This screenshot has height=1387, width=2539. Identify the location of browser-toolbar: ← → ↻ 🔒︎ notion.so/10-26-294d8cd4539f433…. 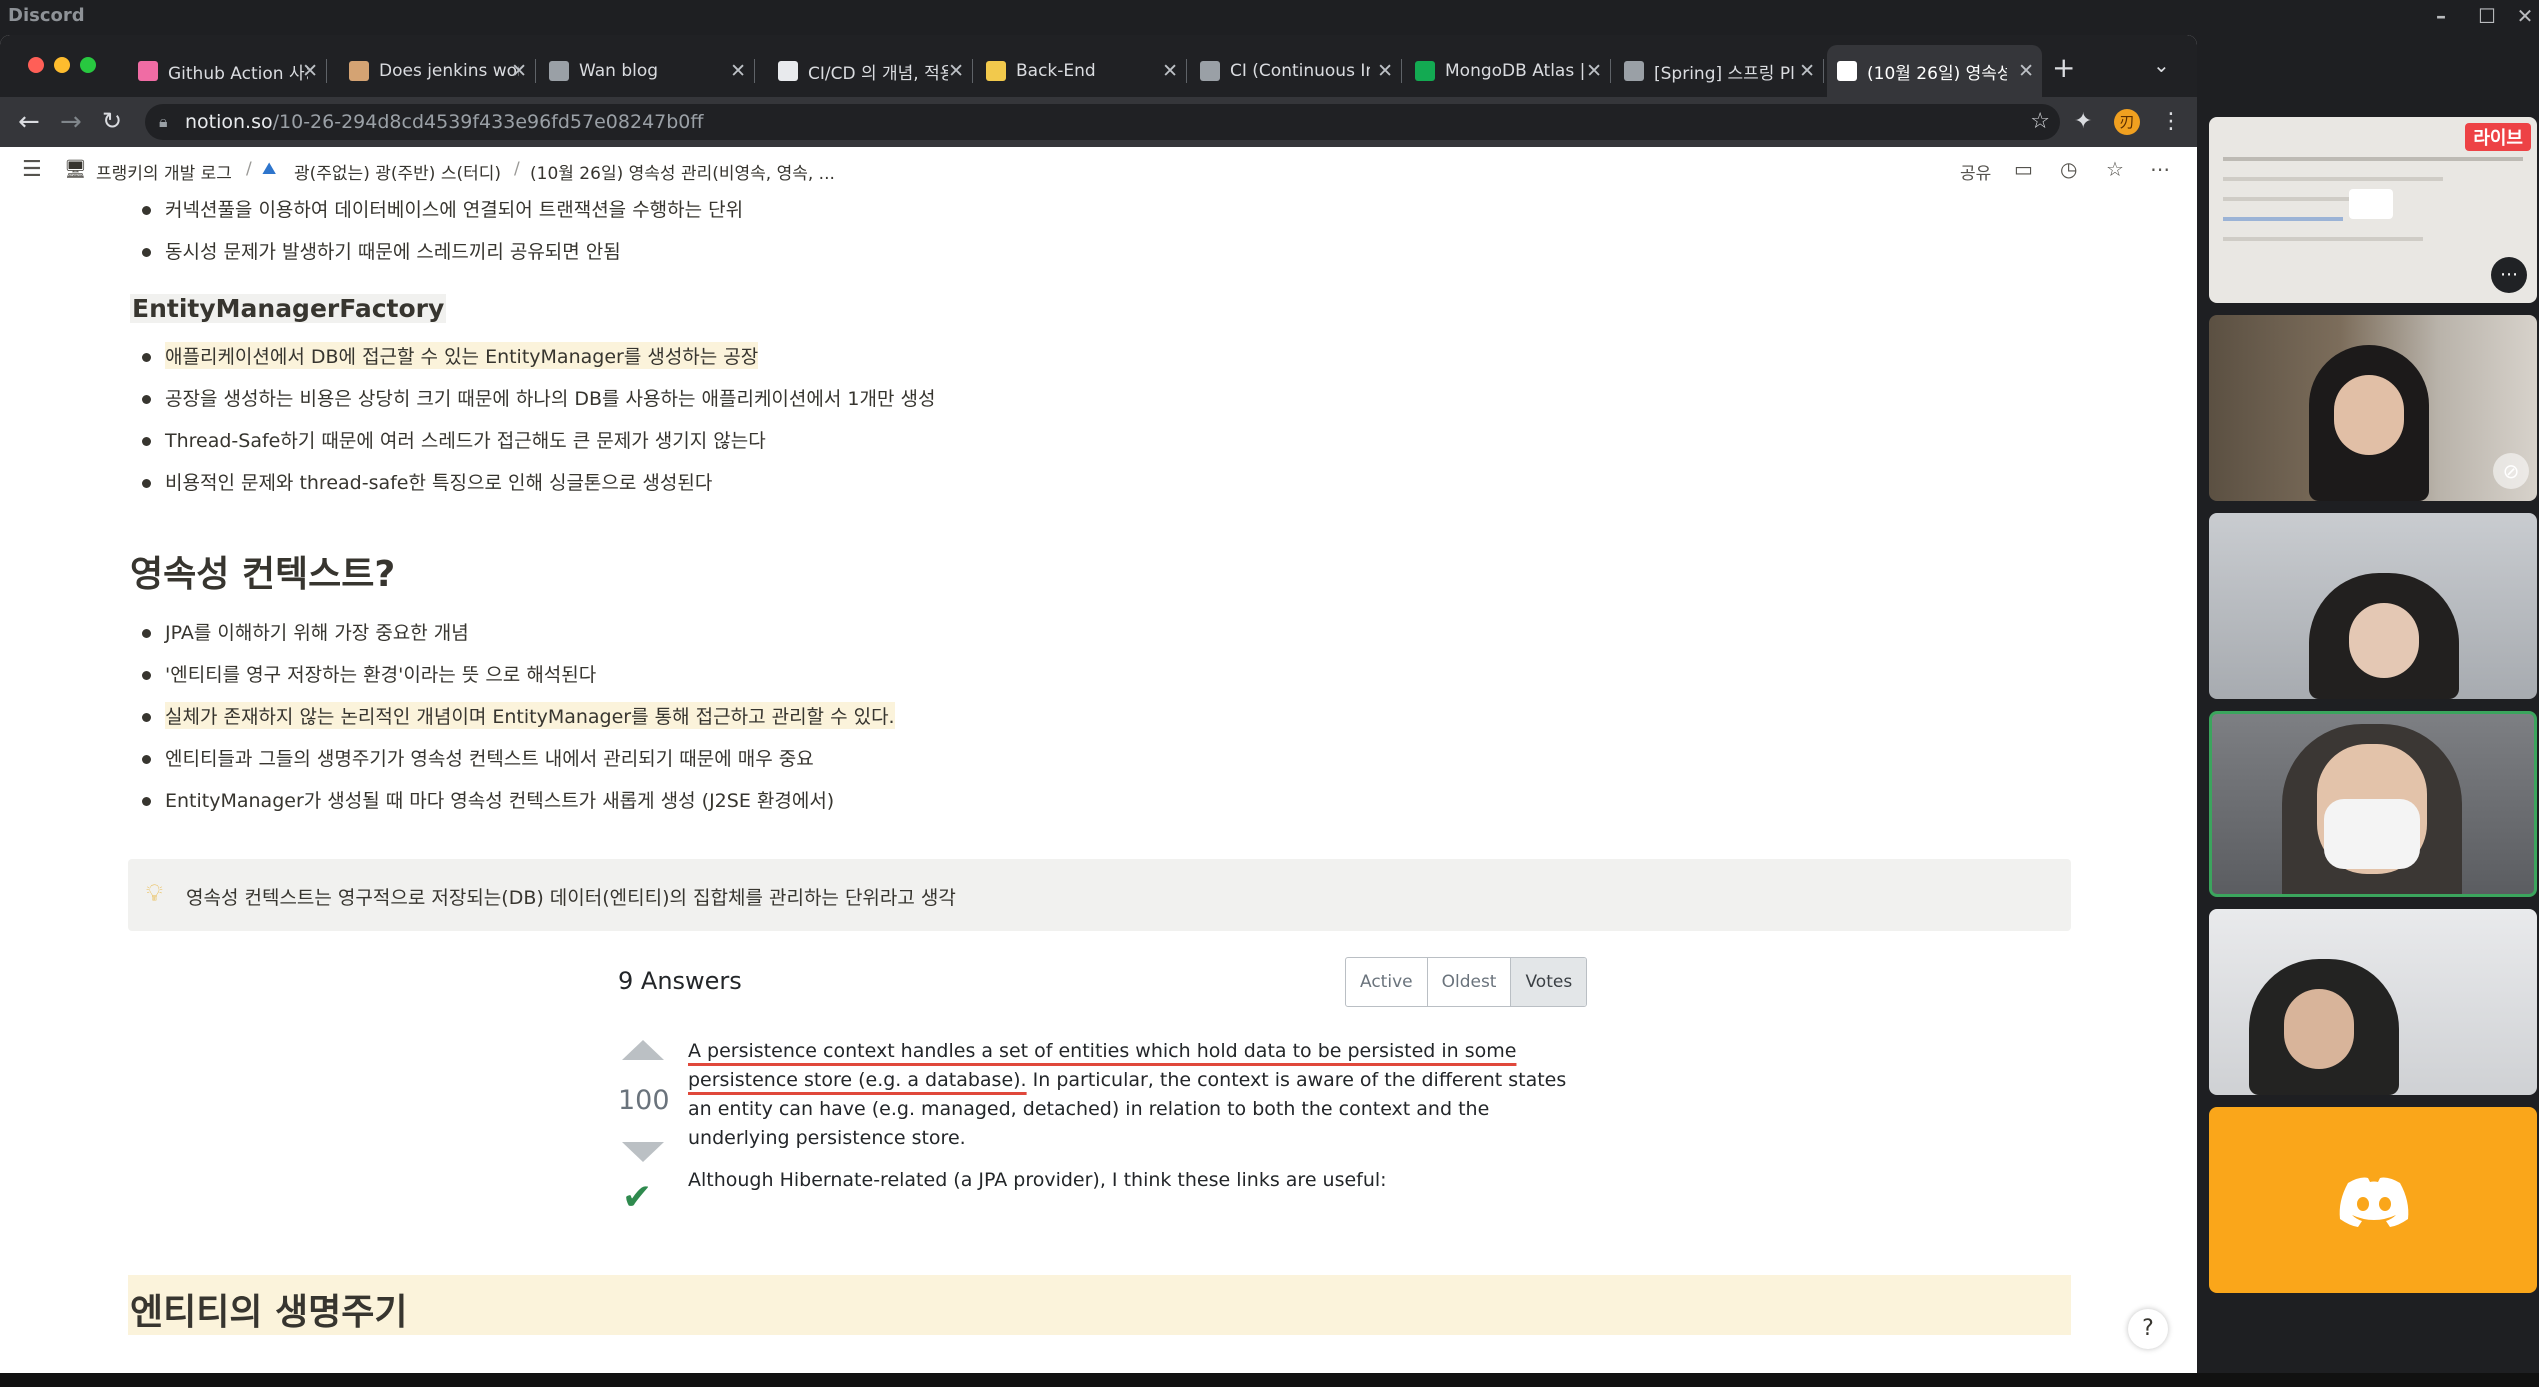
(1098, 122).